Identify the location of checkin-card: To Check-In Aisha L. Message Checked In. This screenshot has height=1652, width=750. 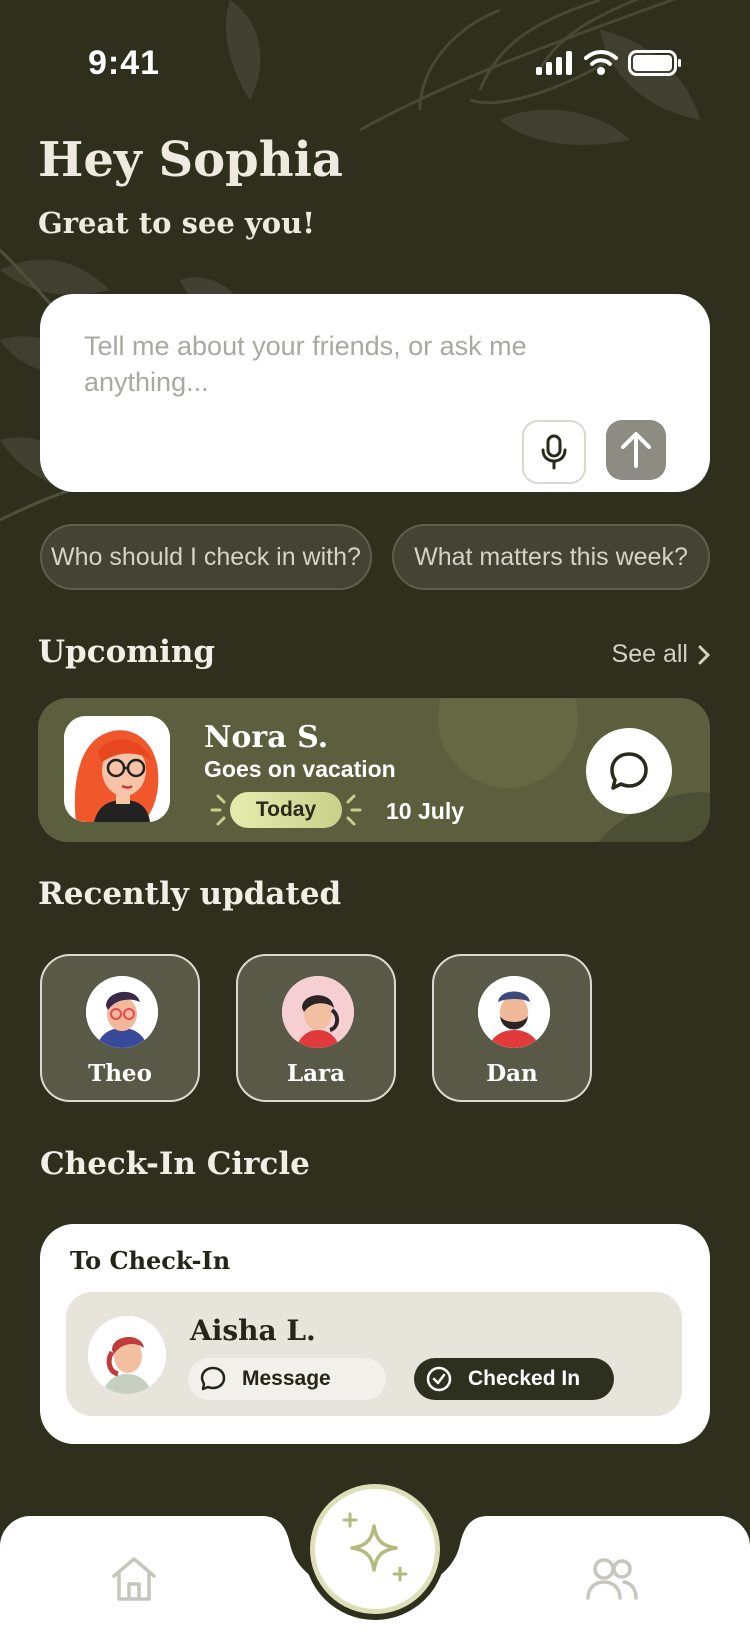
(375, 1334).